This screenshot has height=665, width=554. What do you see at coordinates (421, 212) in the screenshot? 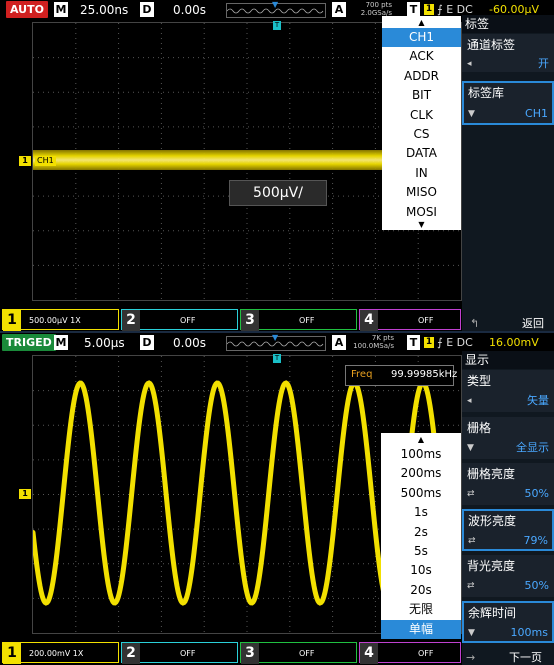
I see `dropdown-option: MOSI` at bounding box center [421, 212].